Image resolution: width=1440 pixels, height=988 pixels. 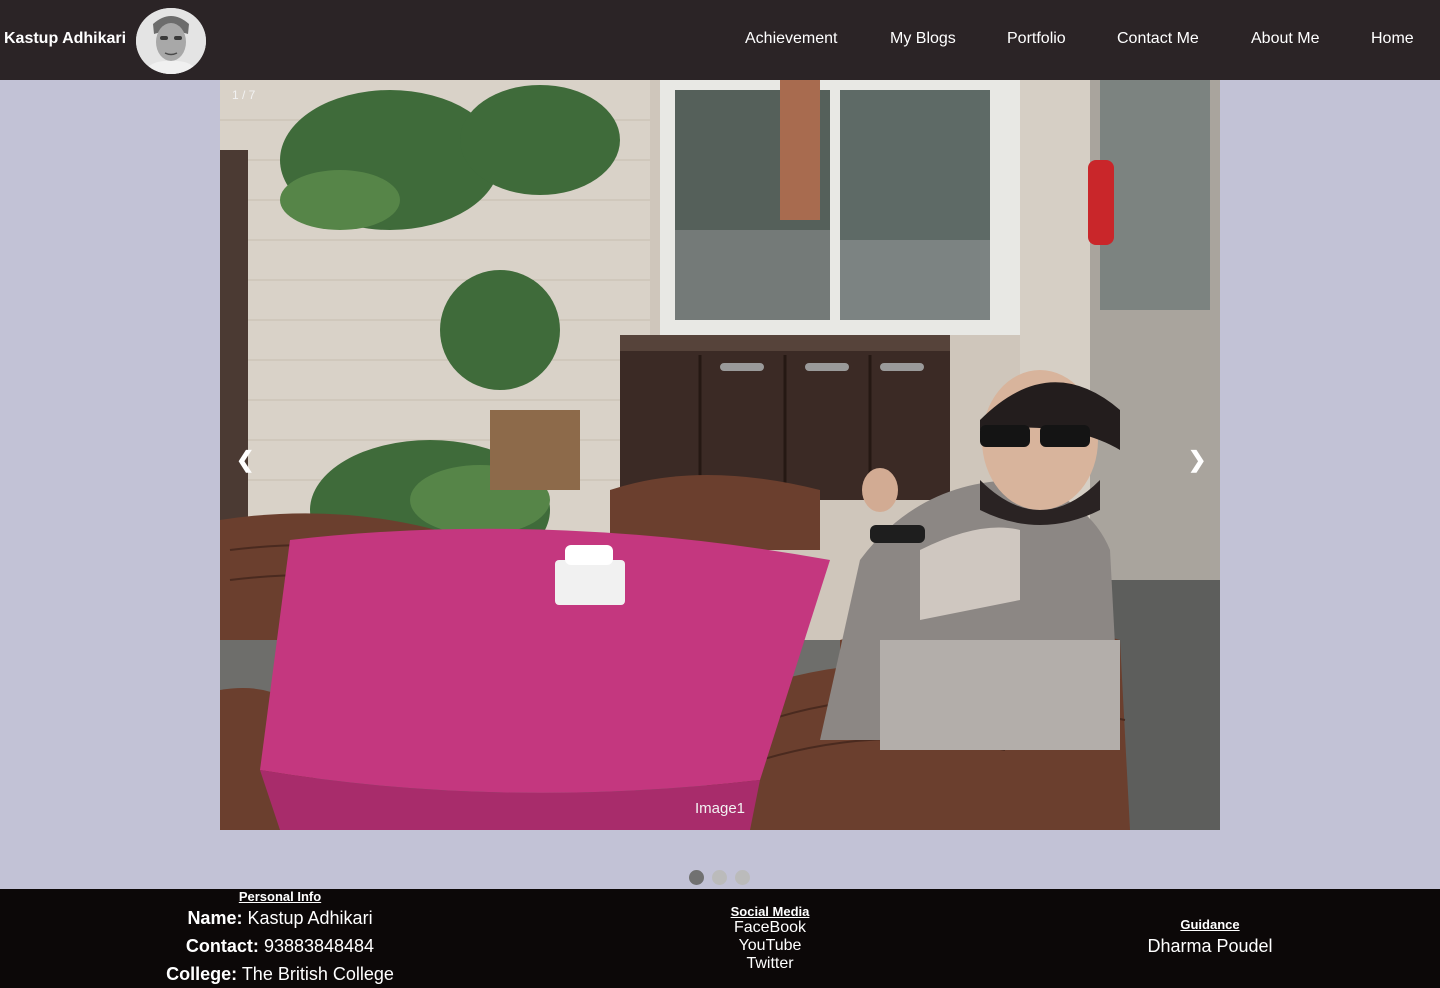 What do you see at coordinates (770, 928) in the screenshot?
I see `facebook-link: FaceBook` at bounding box center [770, 928].